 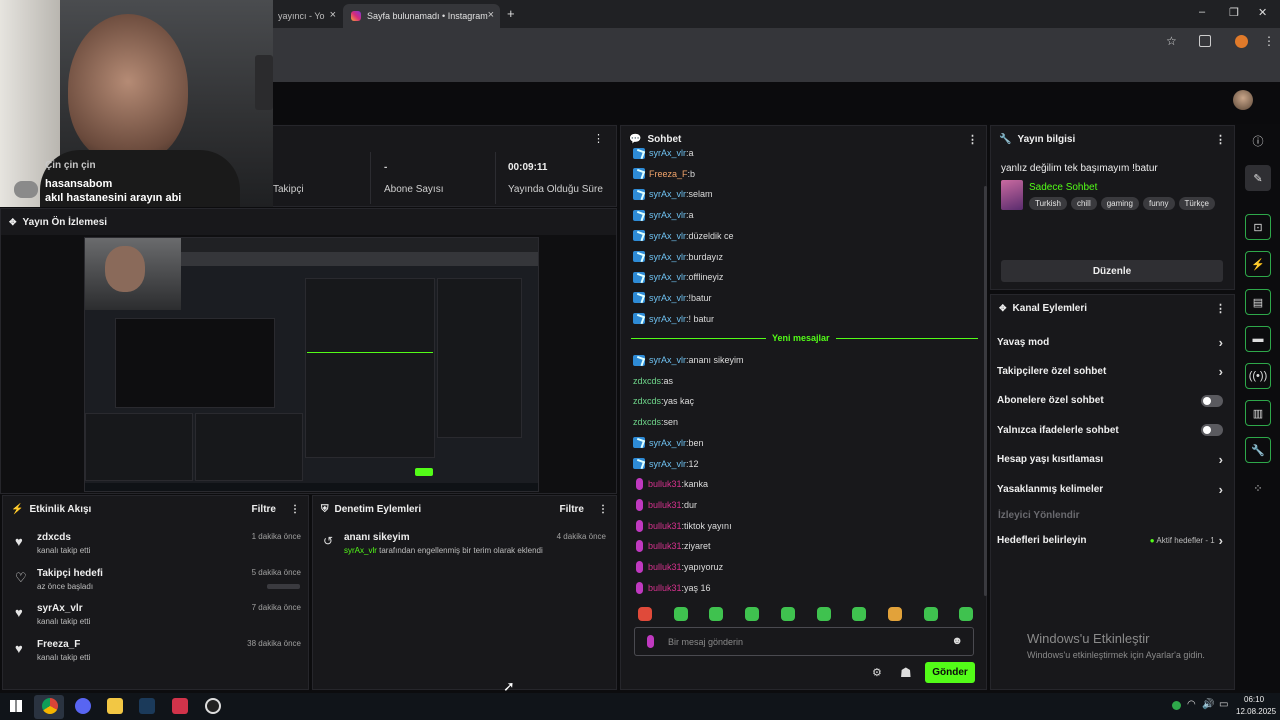 What do you see at coordinates (1258, 302) in the screenshot?
I see `document-icon: ▤` at bounding box center [1258, 302].